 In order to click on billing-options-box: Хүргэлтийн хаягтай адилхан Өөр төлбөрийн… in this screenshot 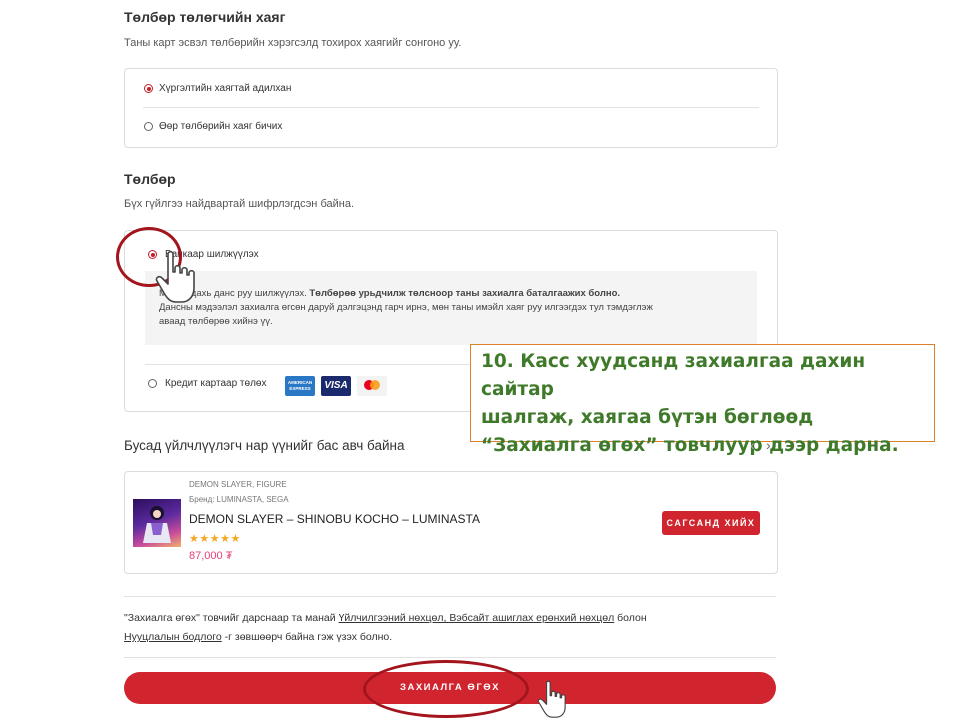, I will do `click(451, 108)`.